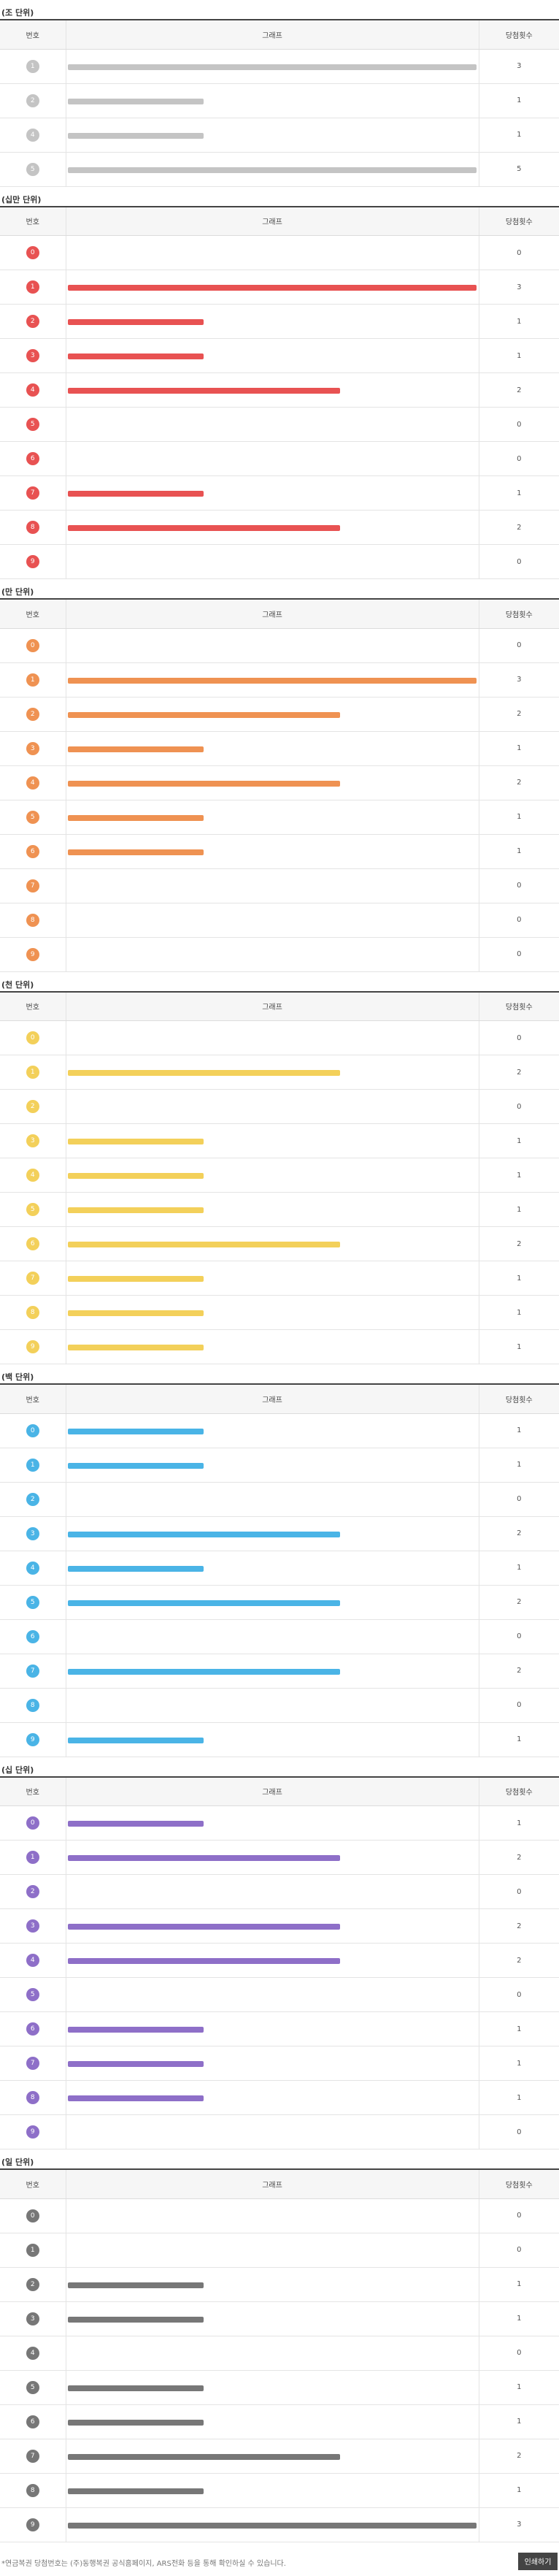 Image resolution: width=559 pixels, height=2576 pixels. Describe the element at coordinates (279, 103) in the screenshot. I see `stats-table: 번호 그래프 당첨횟수 1 3 2 1 4 1 5 5` at that location.